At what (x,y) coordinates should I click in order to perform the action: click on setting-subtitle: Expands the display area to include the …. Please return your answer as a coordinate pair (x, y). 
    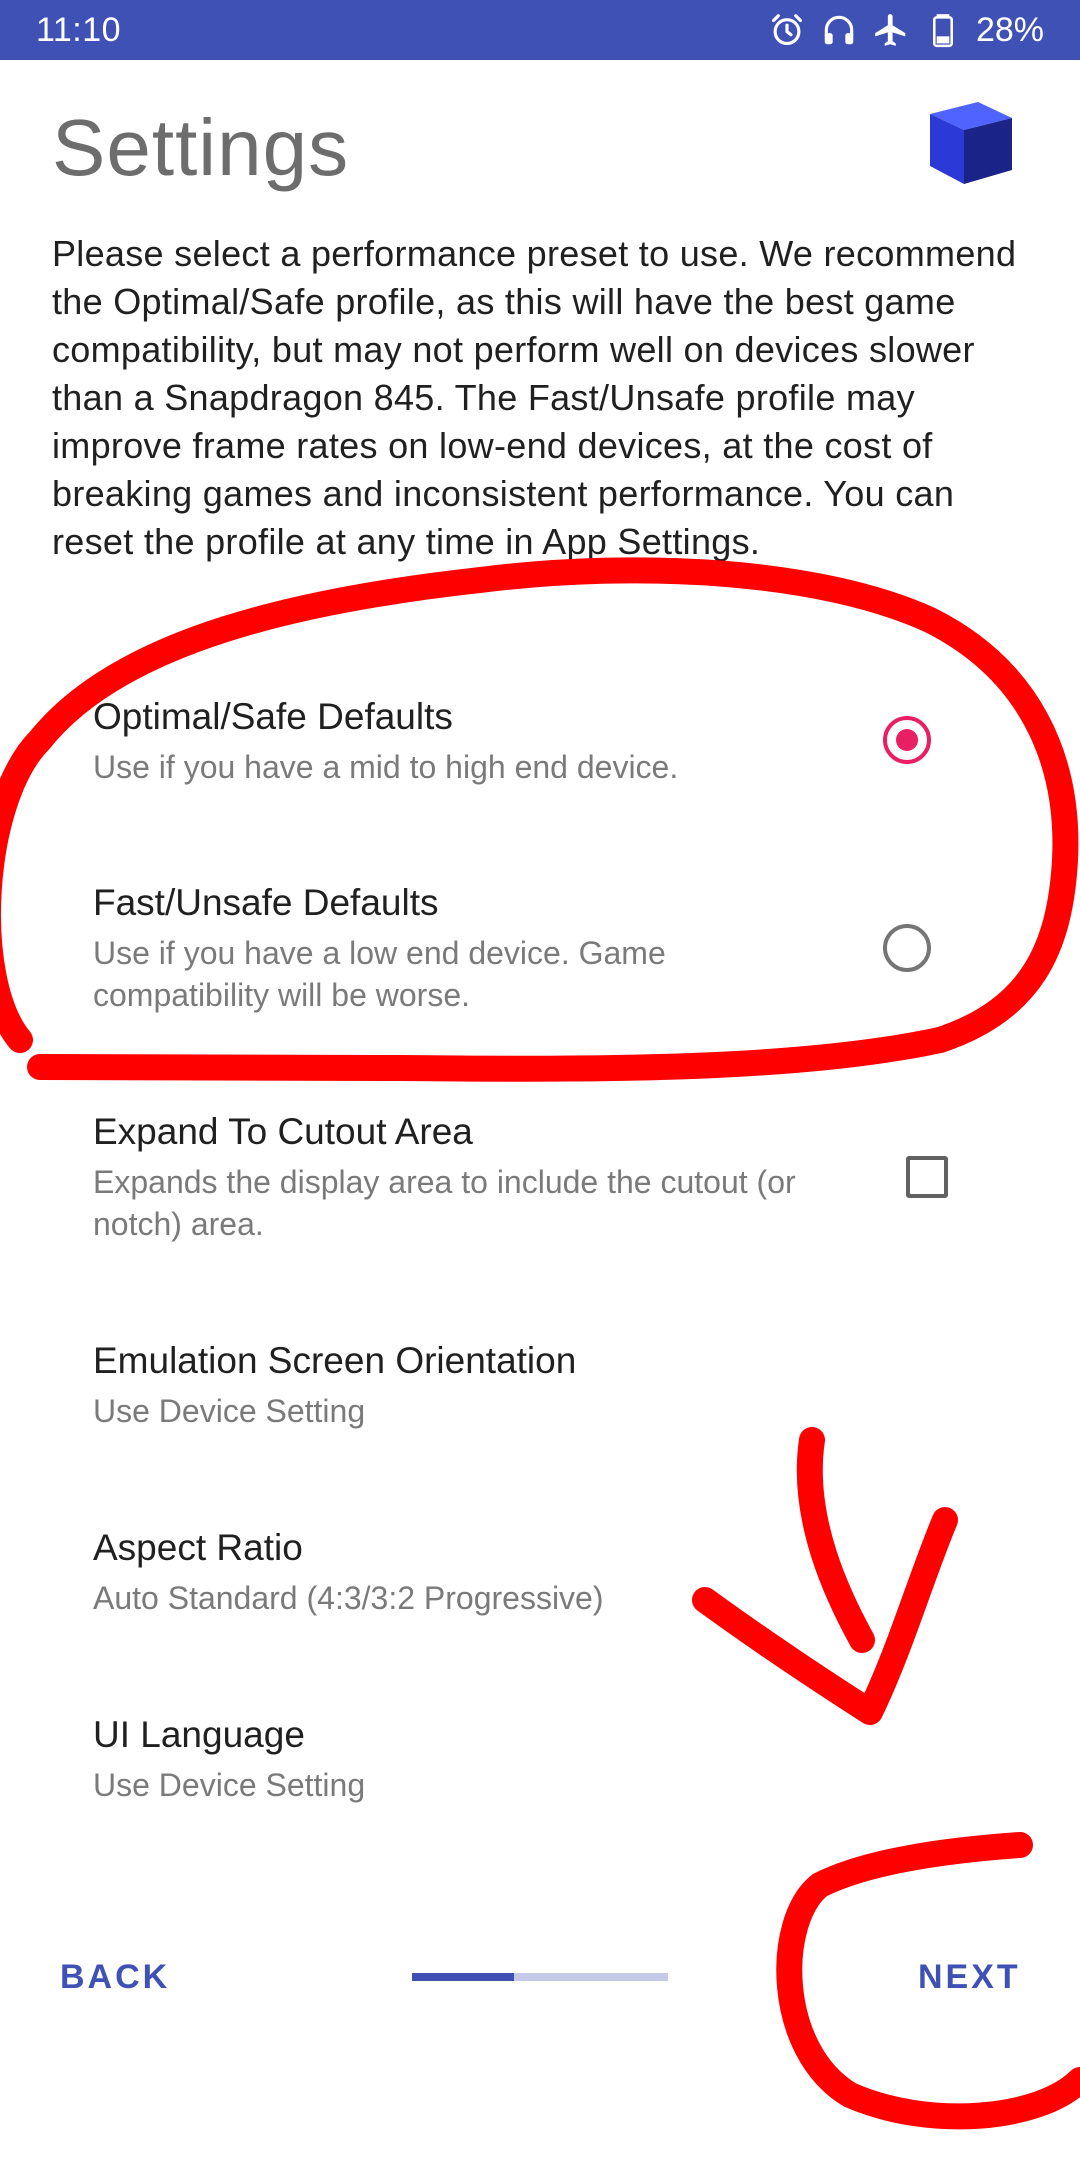
    Looking at the image, I should click on (444, 1203).